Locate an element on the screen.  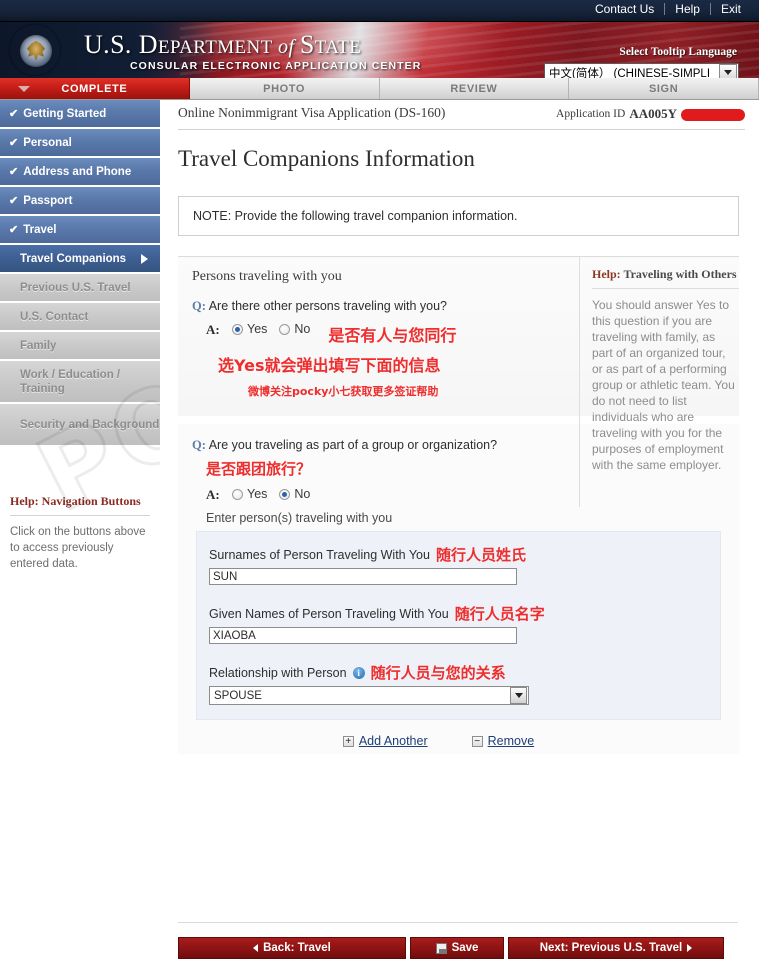
eagle-icon is located at coordinates (36, 51).